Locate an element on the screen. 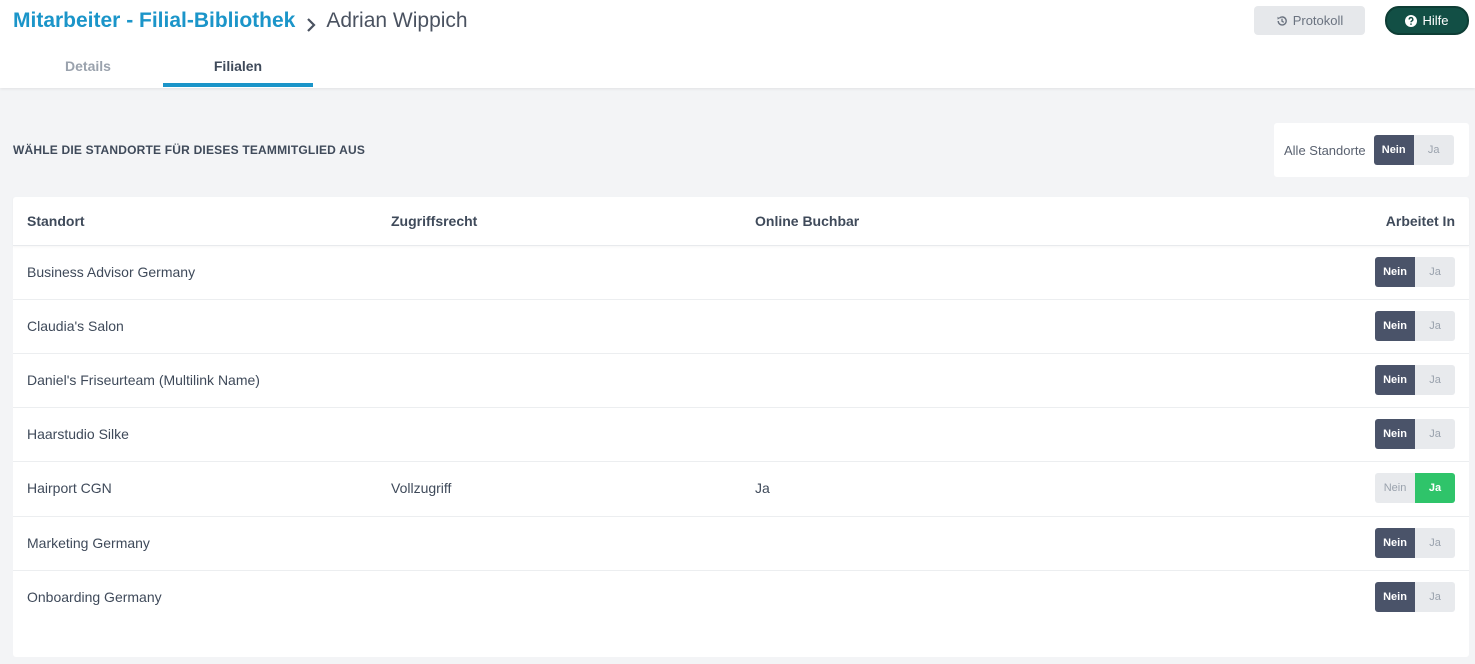 This screenshot has height=664, width=1475. table-row: Claudia's Salon Nein Ja is located at coordinates (741, 327).